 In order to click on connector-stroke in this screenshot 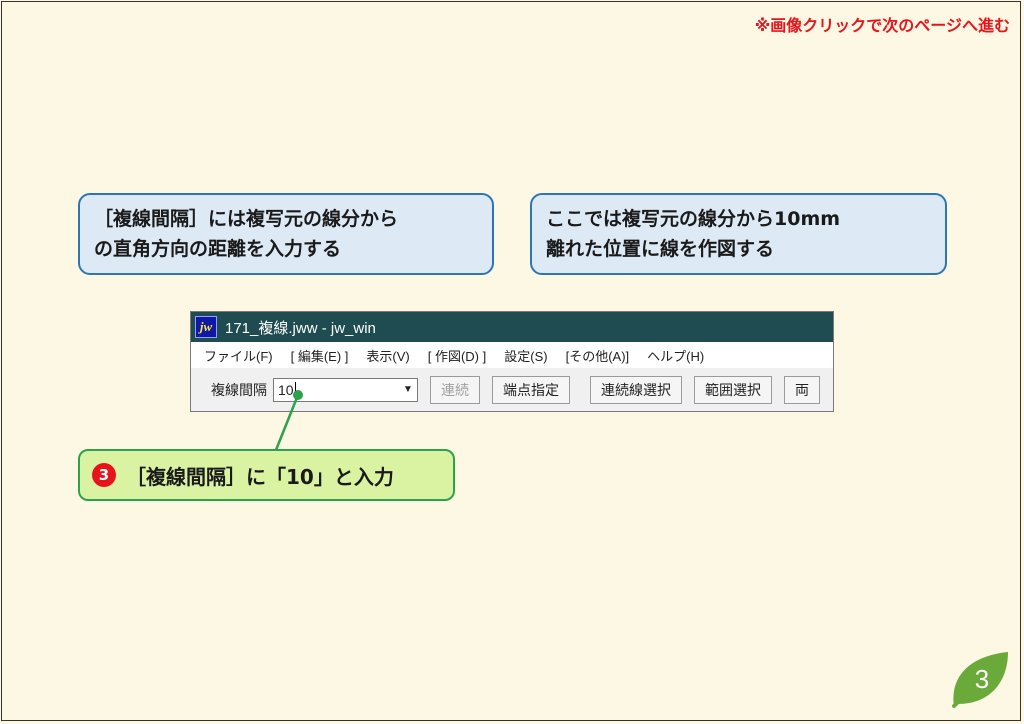, I will do `click(287, 422)`.